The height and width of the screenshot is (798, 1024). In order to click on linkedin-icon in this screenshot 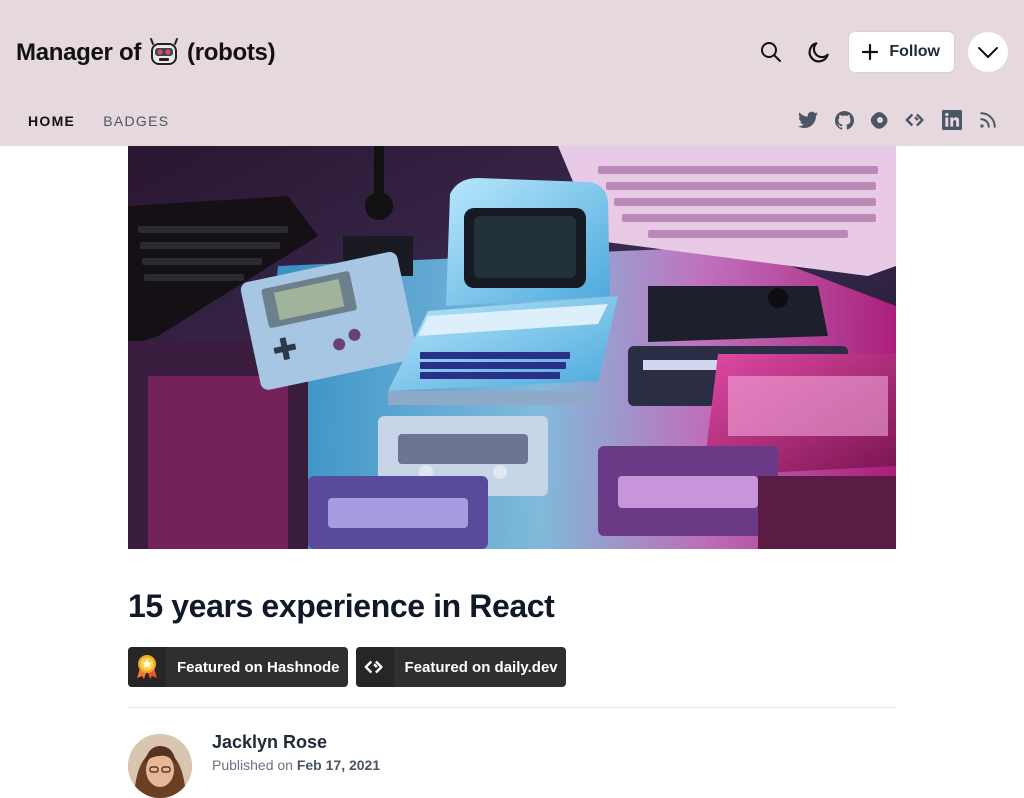, I will do `click(952, 120)`.